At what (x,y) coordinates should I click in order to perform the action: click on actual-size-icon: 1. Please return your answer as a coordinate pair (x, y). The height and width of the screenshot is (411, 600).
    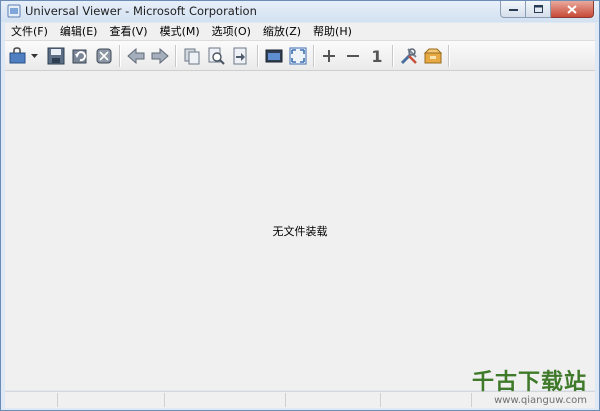
    Looking at the image, I should click on (377, 56).